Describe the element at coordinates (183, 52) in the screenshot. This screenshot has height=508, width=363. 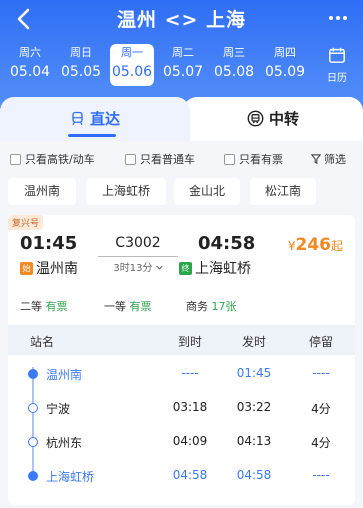
I see `weekday-label: 周二` at that location.